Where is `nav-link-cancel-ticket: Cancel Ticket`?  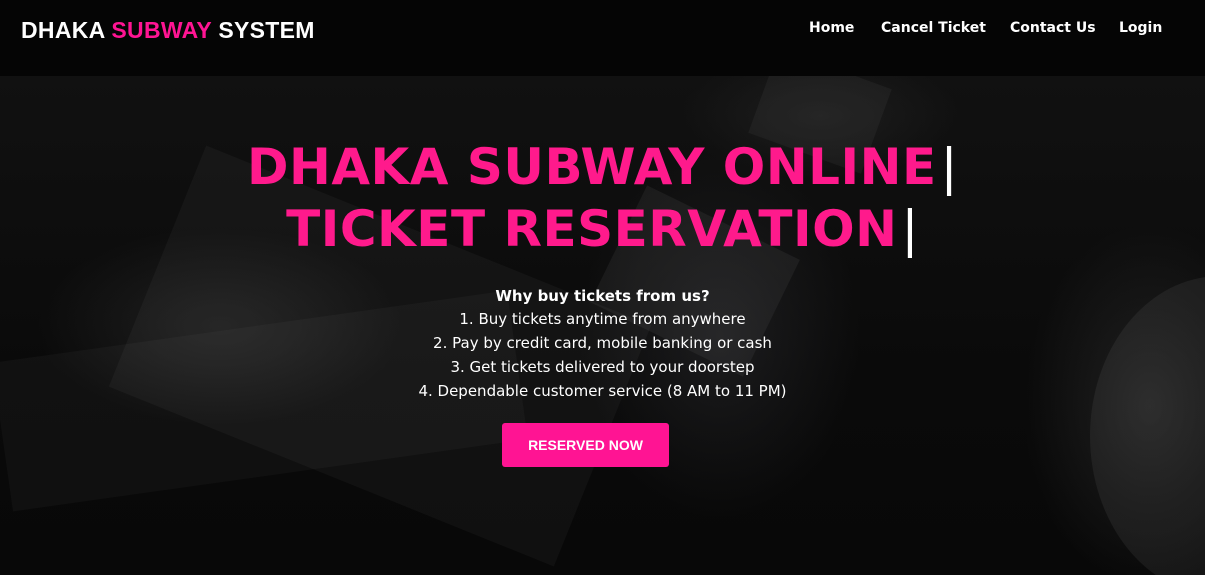
nav-link-cancel-ticket: Cancel Ticket is located at coordinates (933, 28).